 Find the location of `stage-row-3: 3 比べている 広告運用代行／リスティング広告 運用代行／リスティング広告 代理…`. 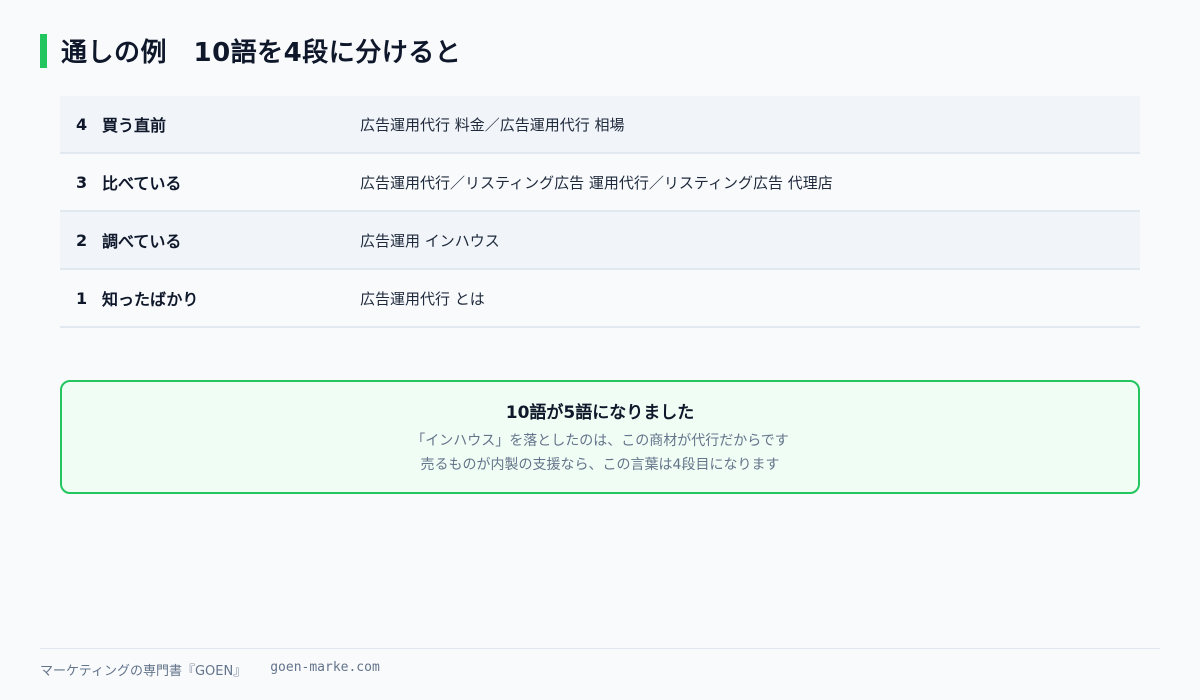

stage-row-3: 3 比べている 広告運用代行／リスティング広告 運用代行／リスティング広告 代理… is located at coordinates (600, 183).